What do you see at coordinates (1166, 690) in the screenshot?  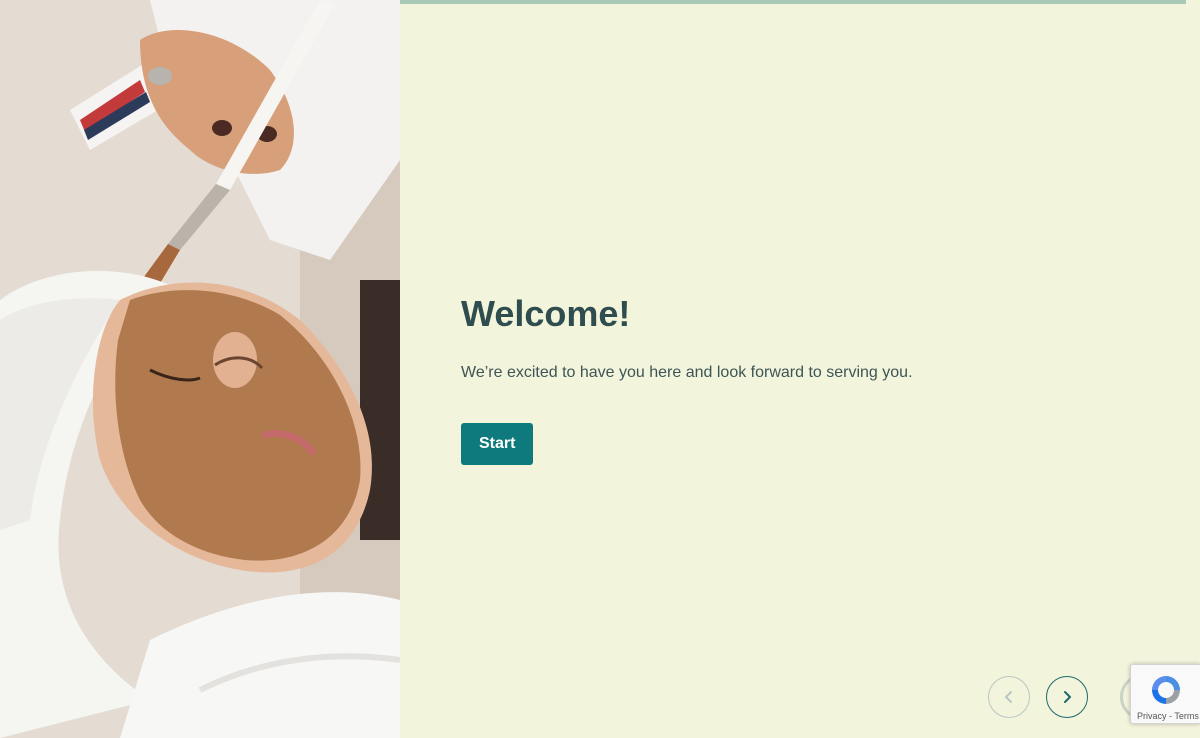 I see `recaptcha-icon` at bounding box center [1166, 690].